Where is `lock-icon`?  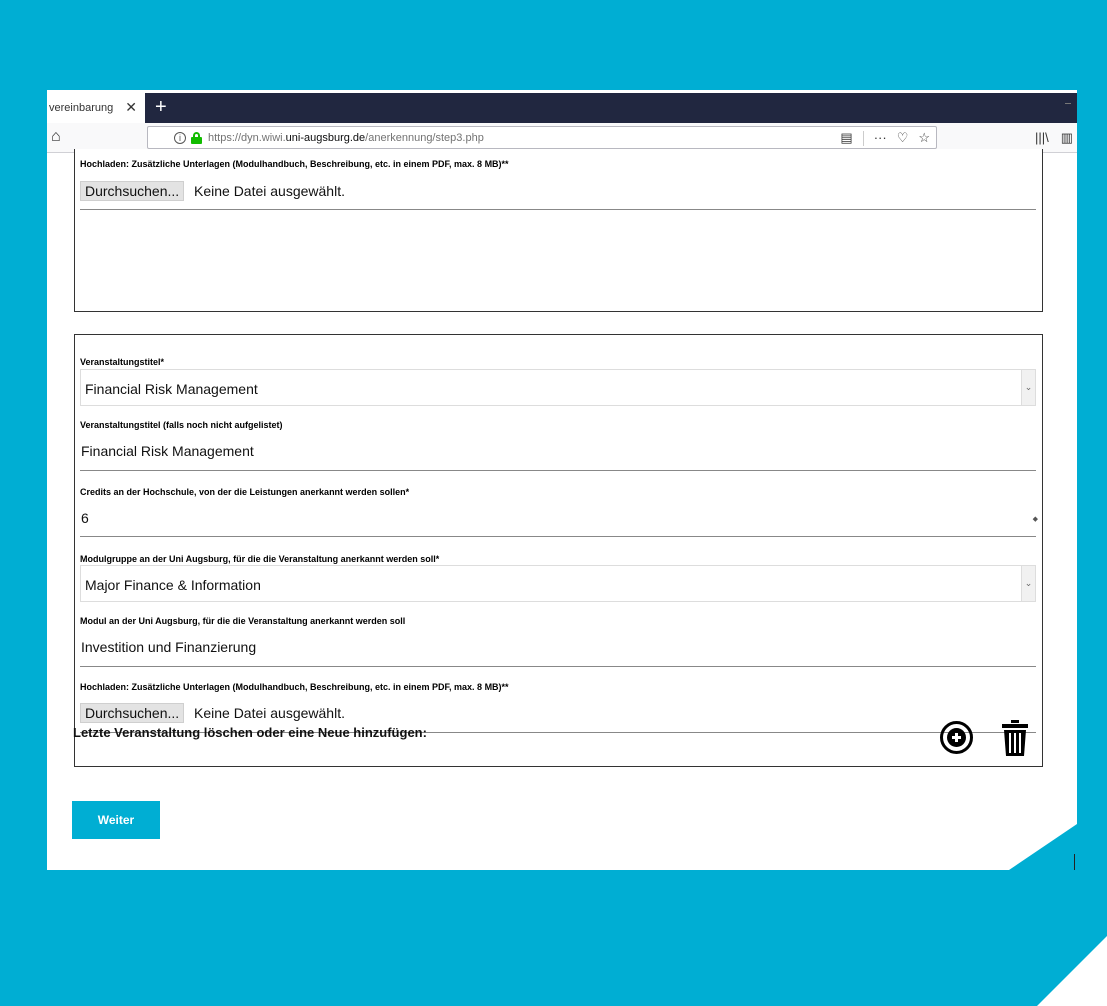
lock-icon is located at coordinates (196, 137).